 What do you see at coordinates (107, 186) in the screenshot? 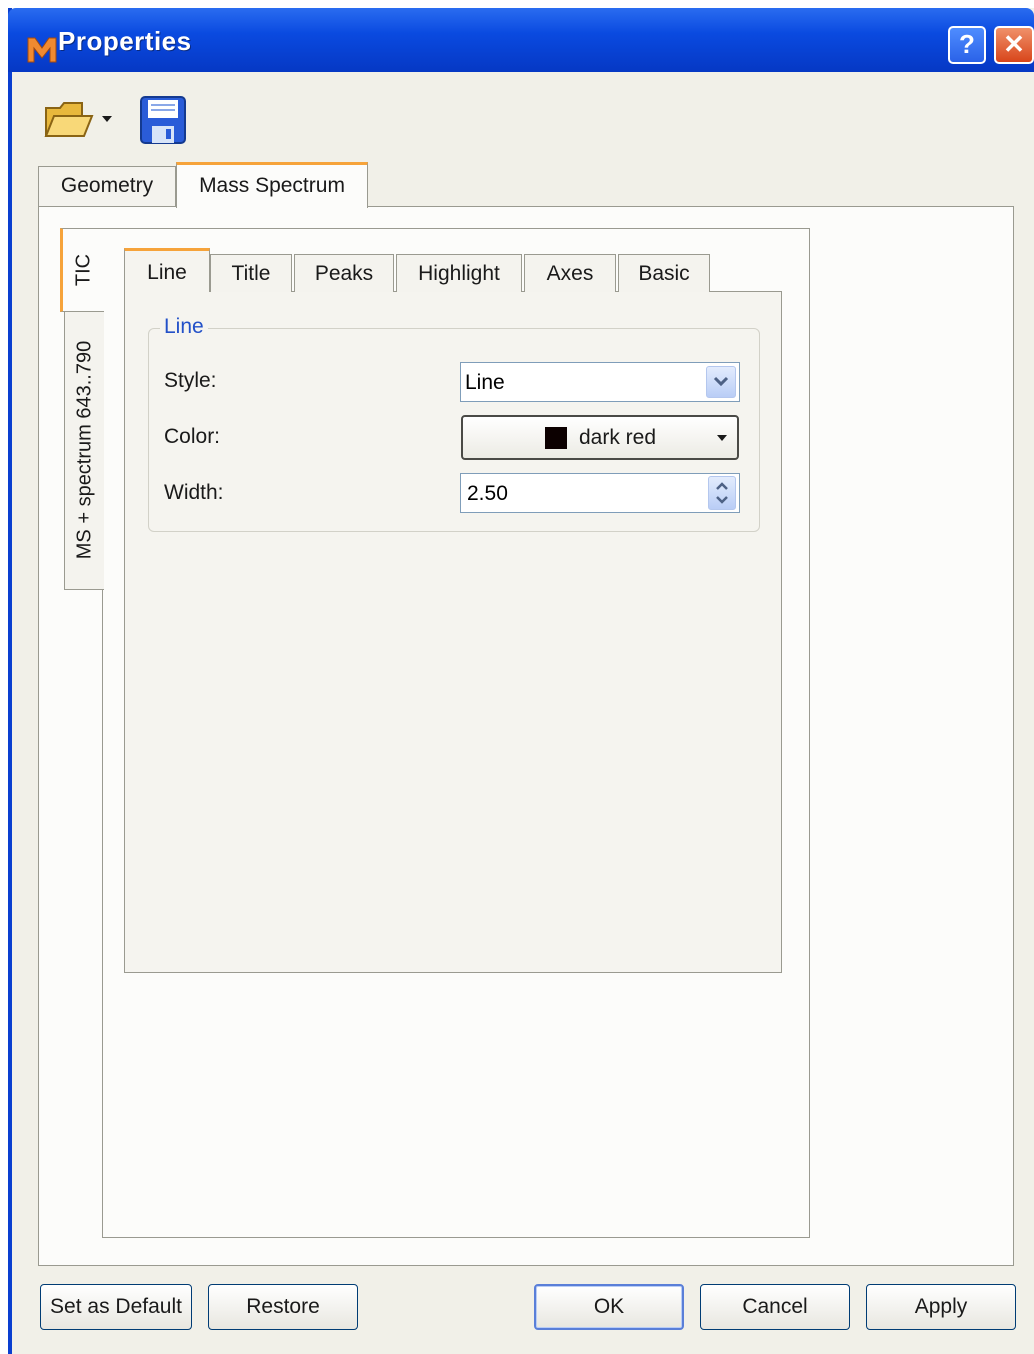
I see `tab-geometry: Geometry` at bounding box center [107, 186].